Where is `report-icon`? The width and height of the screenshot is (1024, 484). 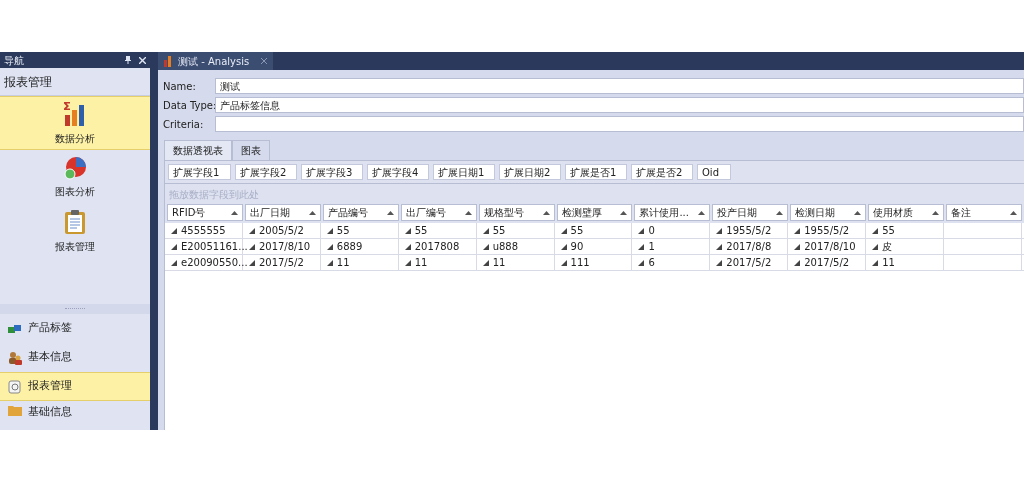
report-icon is located at coordinates (15, 386).